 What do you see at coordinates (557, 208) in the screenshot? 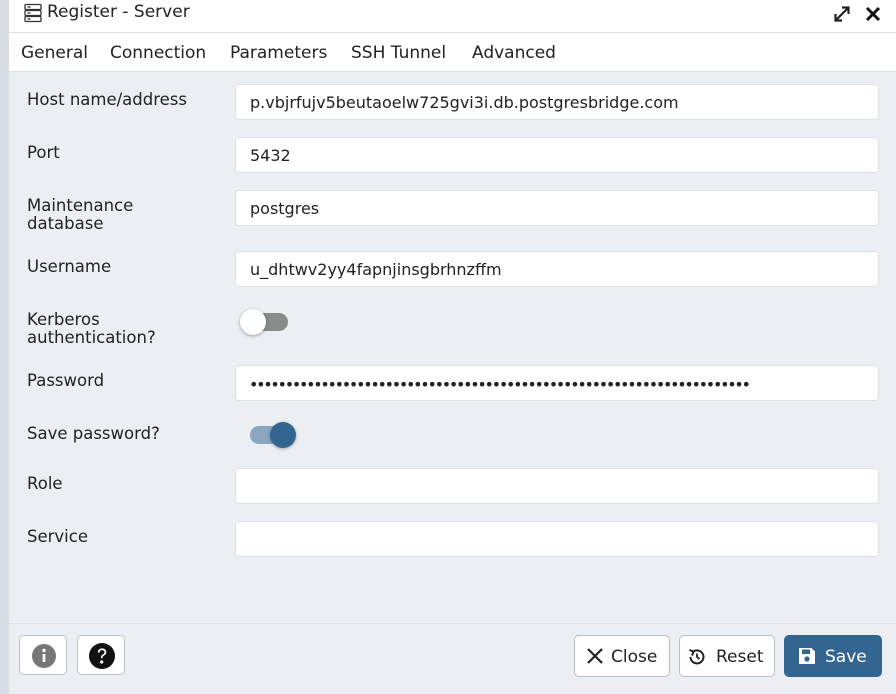
I see `maintenance-db-input` at bounding box center [557, 208].